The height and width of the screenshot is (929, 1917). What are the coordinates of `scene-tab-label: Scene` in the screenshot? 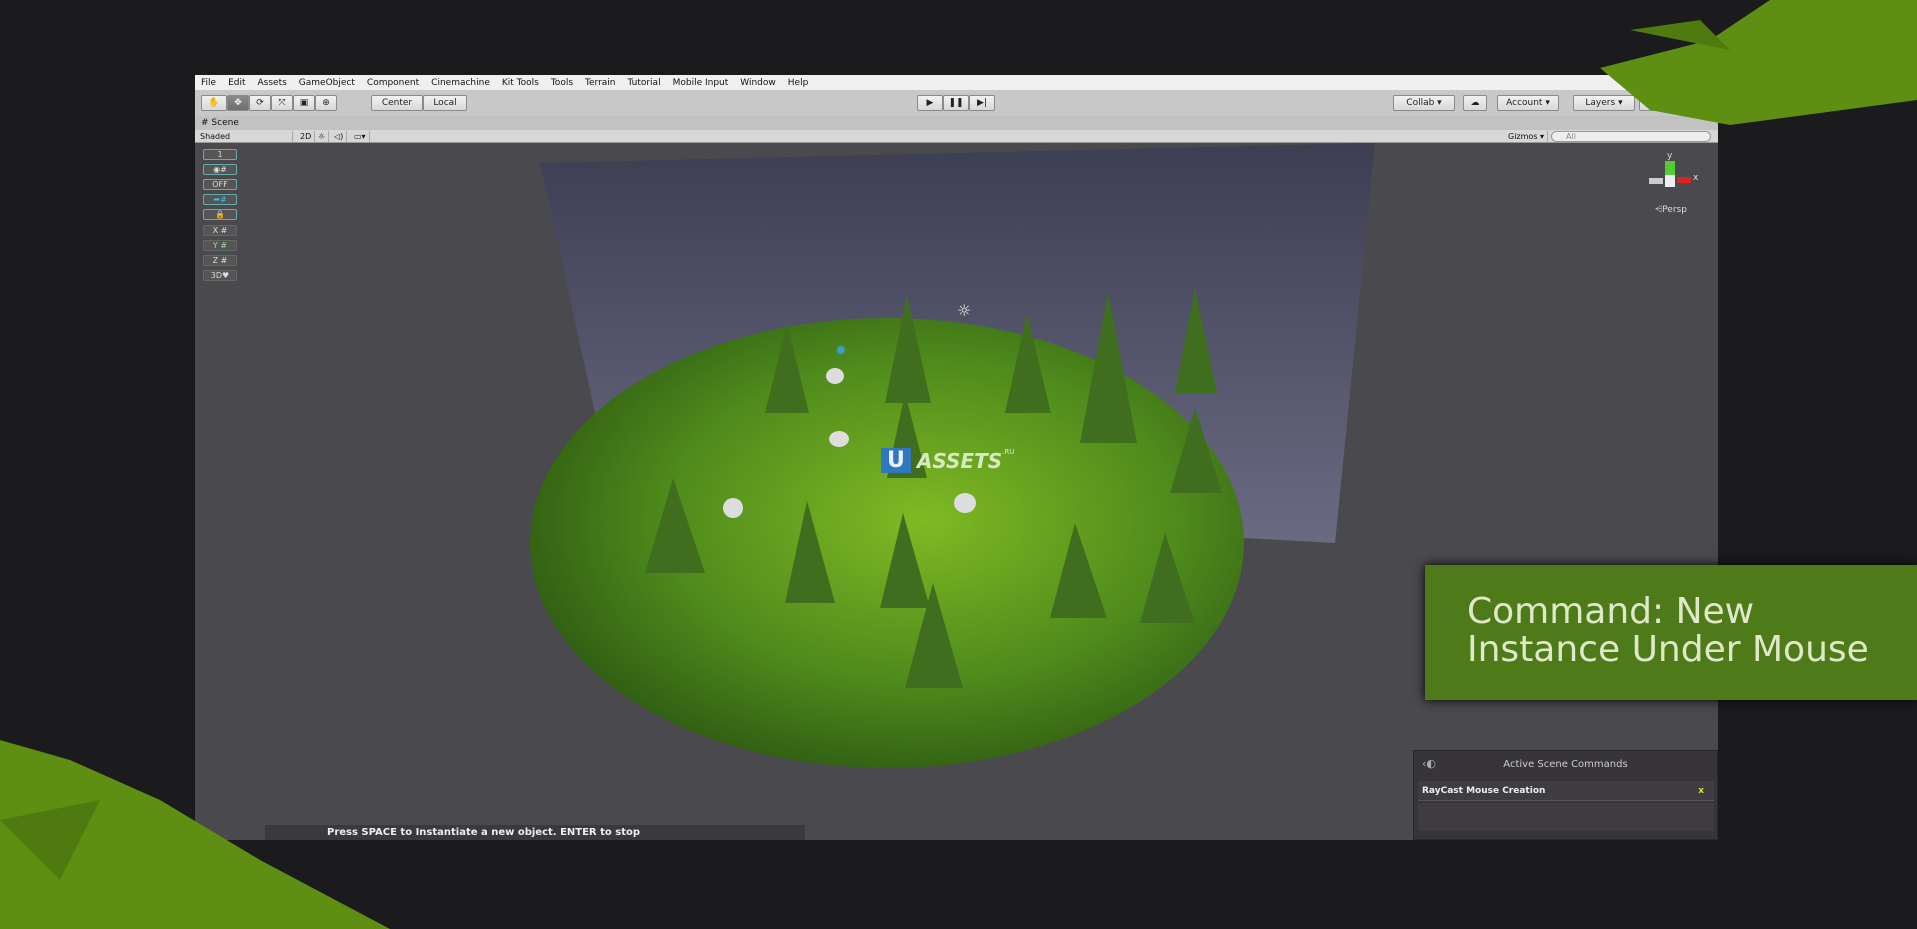 It's located at (225, 123).